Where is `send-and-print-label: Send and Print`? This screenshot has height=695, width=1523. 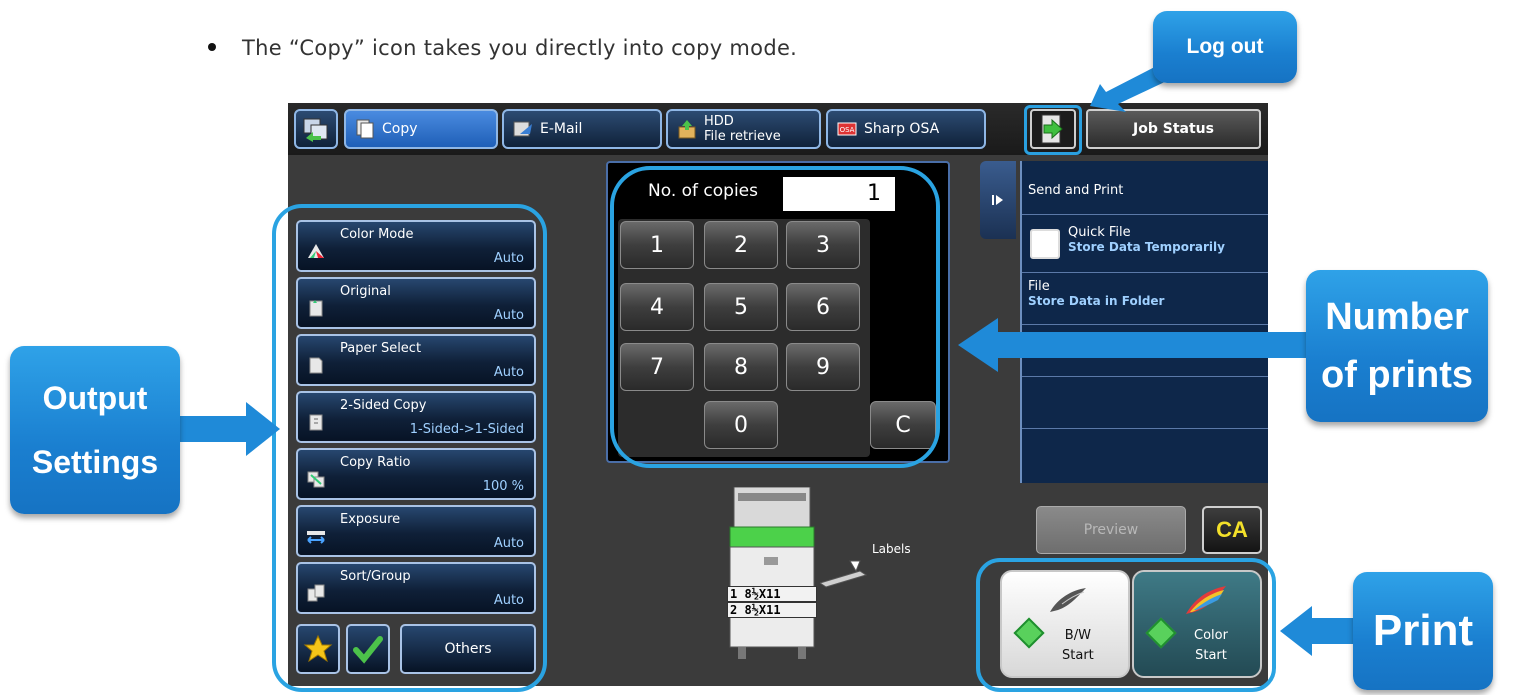
send-and-print-label: Send and Print is located at coordinates (1076, 190).